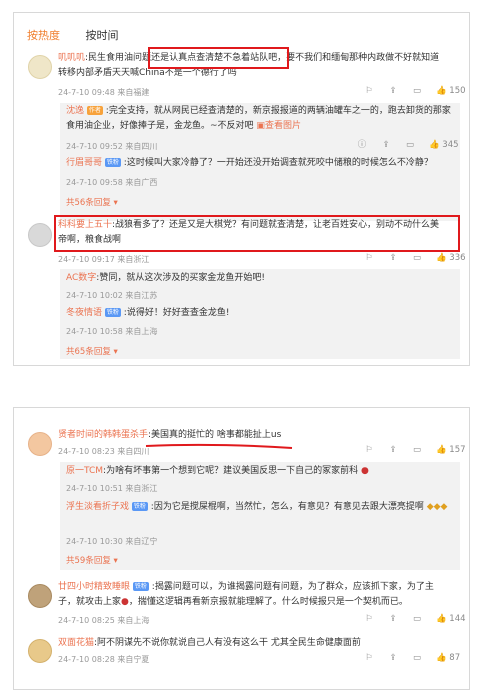 The image size is (481, 699). What do you see at coordinates (165, 278) in the screenshot?
I see `reply-text: AC数字:赞同，就从这次涉及的买家金龙鱼开始吧!` at bounding box center [165, 278].